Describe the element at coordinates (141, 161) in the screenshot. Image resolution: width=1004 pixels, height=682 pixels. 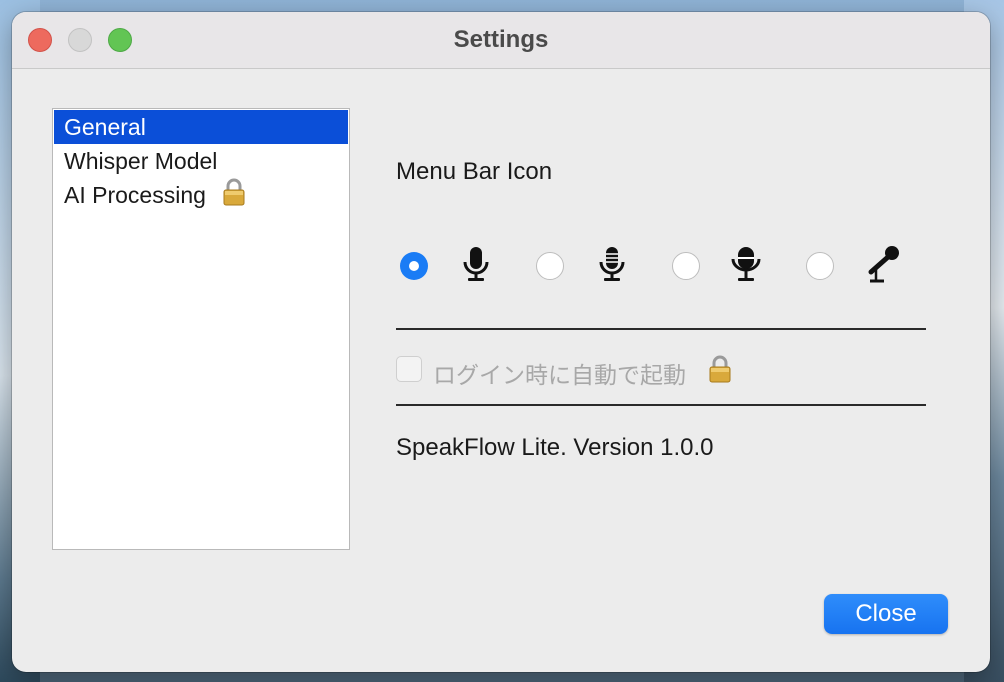
I see `sidebar-item-label: Whisper Model` at that location.